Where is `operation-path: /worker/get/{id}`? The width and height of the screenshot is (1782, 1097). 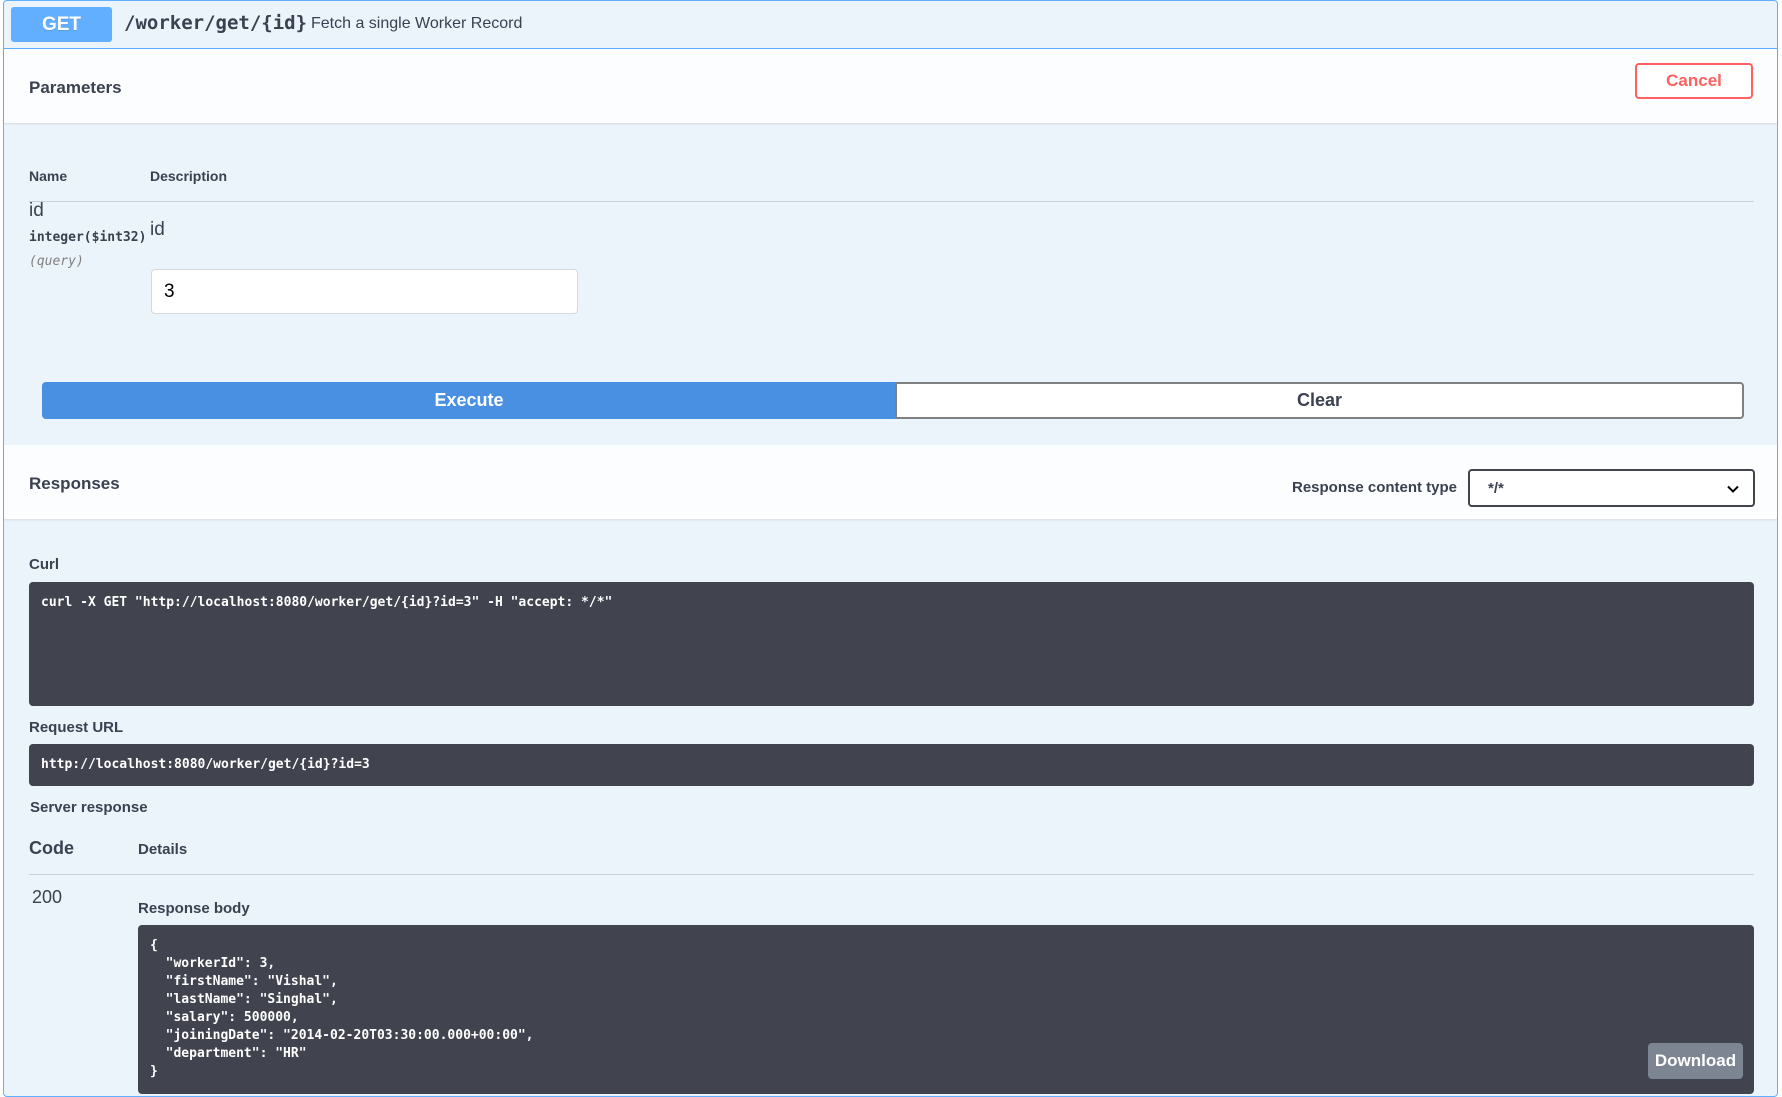
operation-path: /worker/get/{id} is located at coordinates (216, 23).